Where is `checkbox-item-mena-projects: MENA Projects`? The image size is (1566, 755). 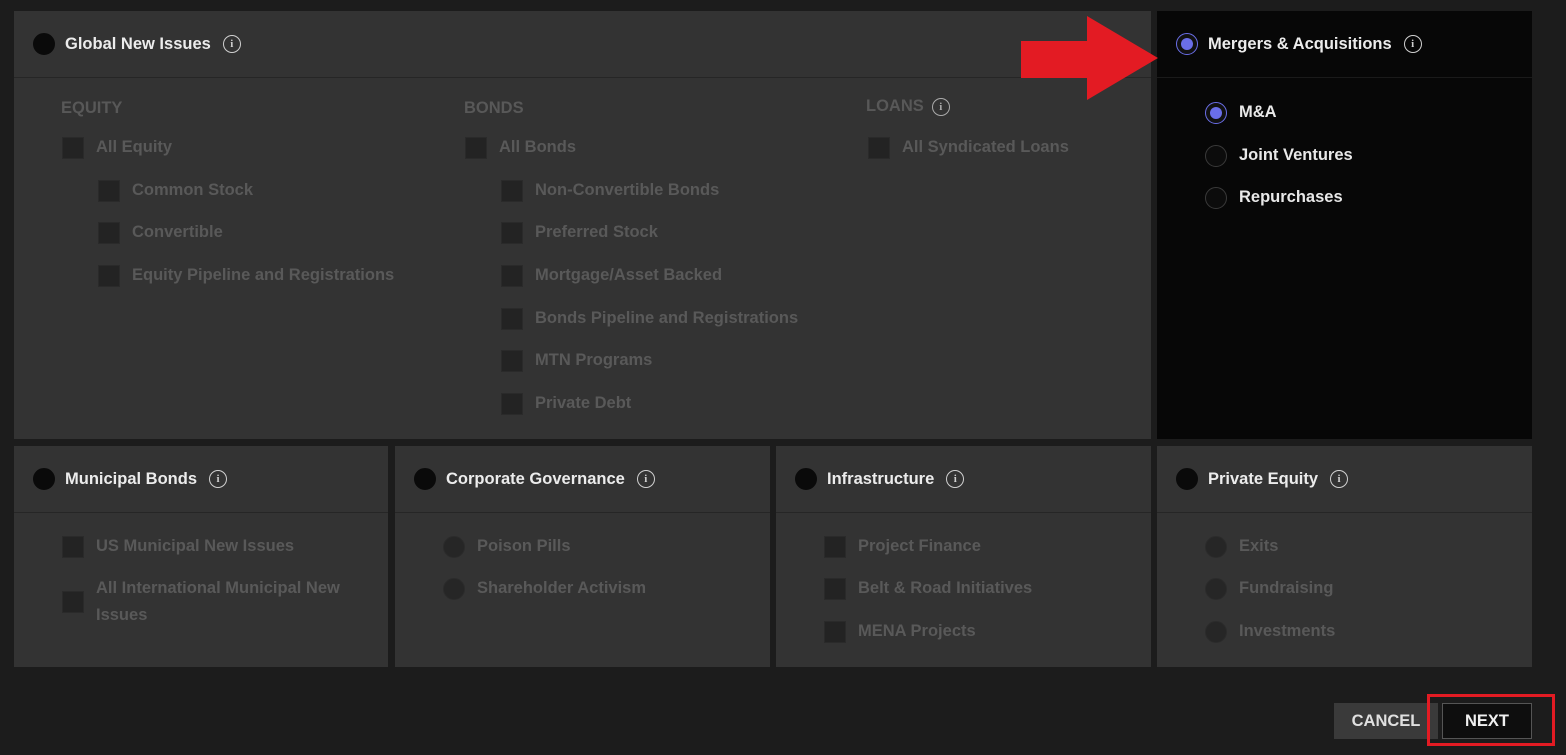 checkbox-item-mena-projects: MENA Projects is located at coordinates (900, 631).